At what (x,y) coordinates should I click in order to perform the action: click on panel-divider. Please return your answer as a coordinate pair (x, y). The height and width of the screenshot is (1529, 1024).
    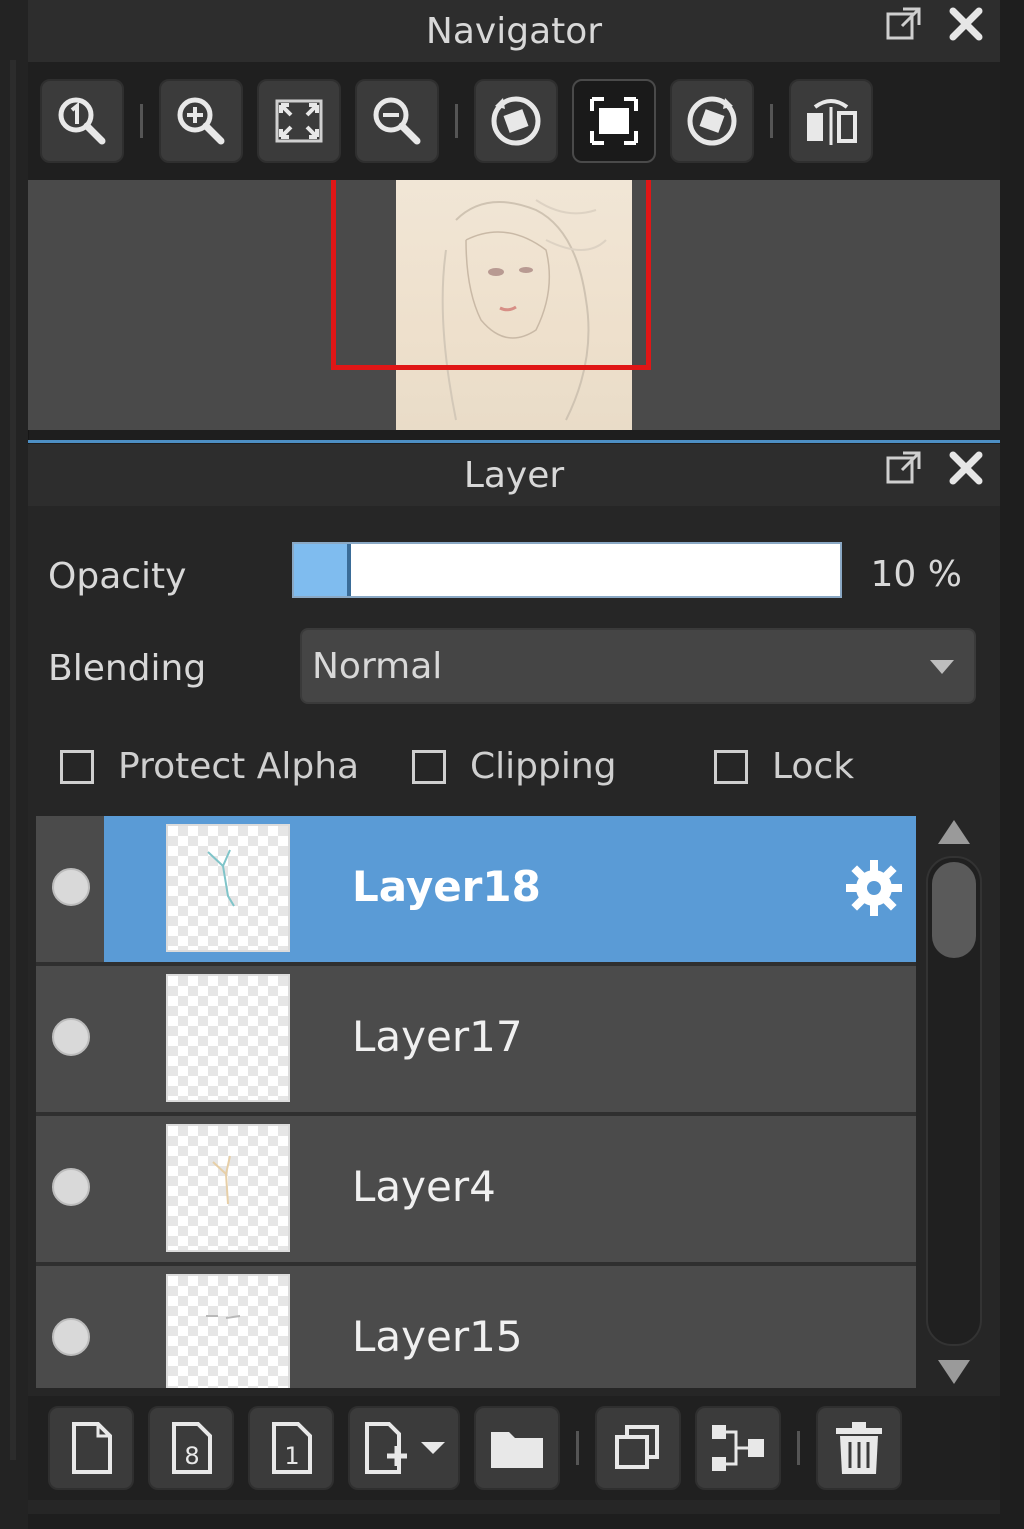
    Looking at the image, I should click on (514, 441).